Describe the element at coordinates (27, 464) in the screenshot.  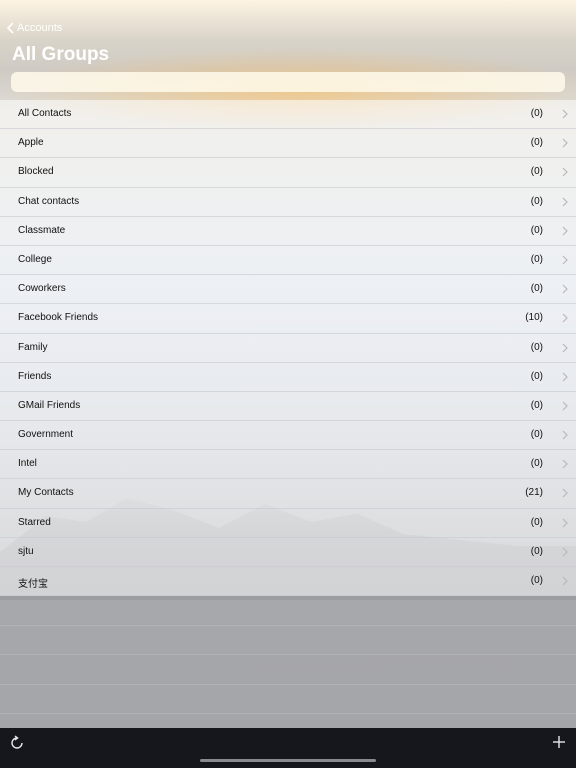
I see `group-name: Intel` at that location.